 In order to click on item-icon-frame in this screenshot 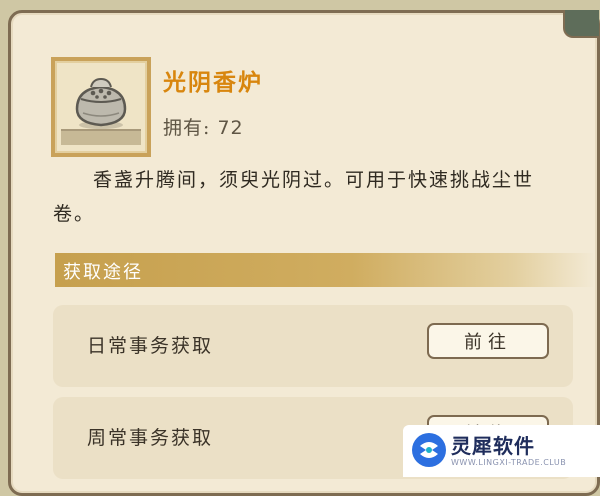, I will do `click(101, 107)`.